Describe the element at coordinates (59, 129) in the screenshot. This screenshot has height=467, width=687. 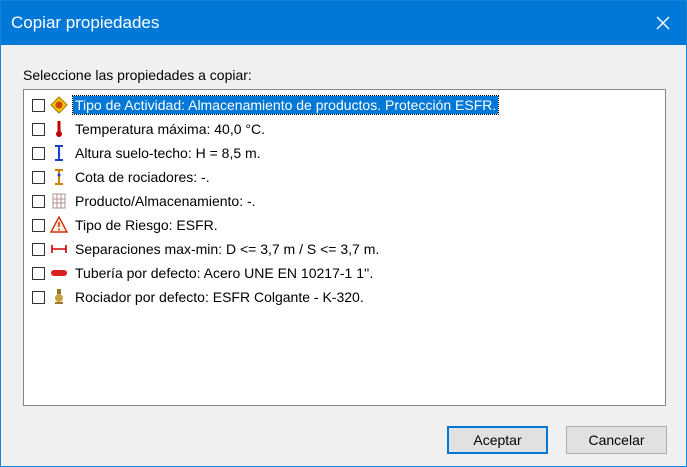
I see `thermometer-icon` at that location.